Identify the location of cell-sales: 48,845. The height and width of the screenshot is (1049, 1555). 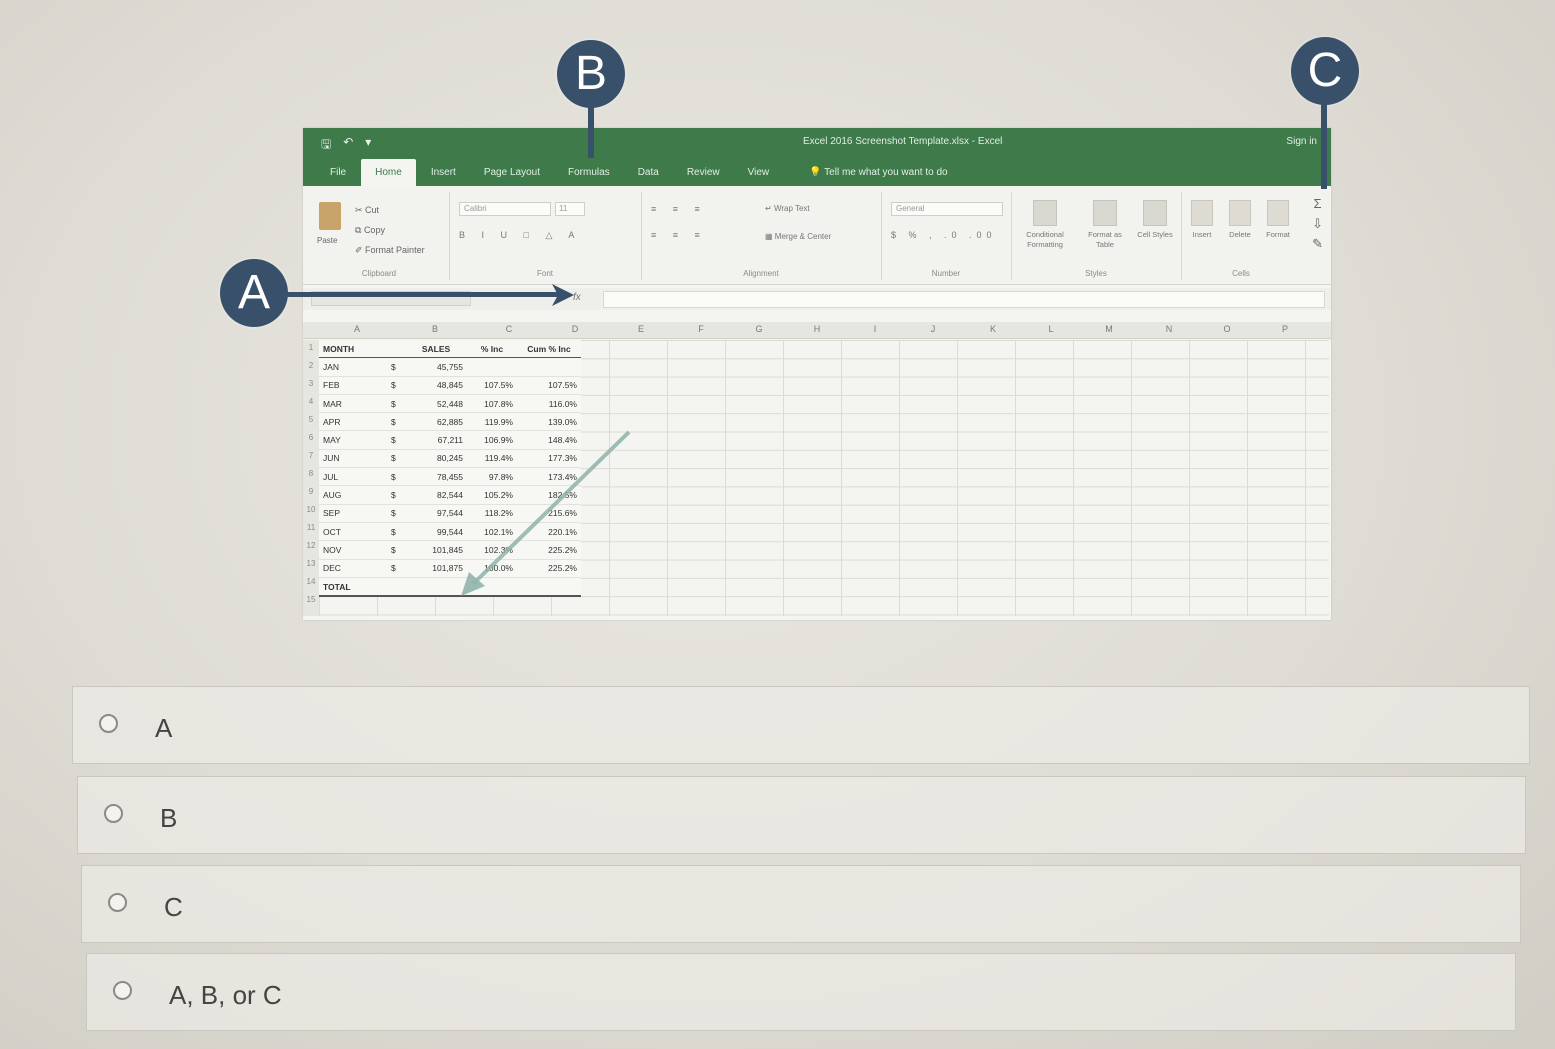
(436, 385).